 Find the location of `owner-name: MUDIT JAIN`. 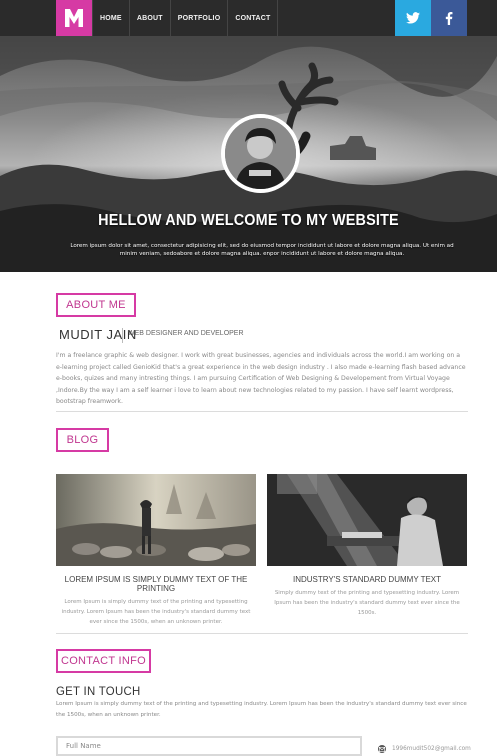

owner-name: MUDIT JAIN is located at coordinates (98, 334).